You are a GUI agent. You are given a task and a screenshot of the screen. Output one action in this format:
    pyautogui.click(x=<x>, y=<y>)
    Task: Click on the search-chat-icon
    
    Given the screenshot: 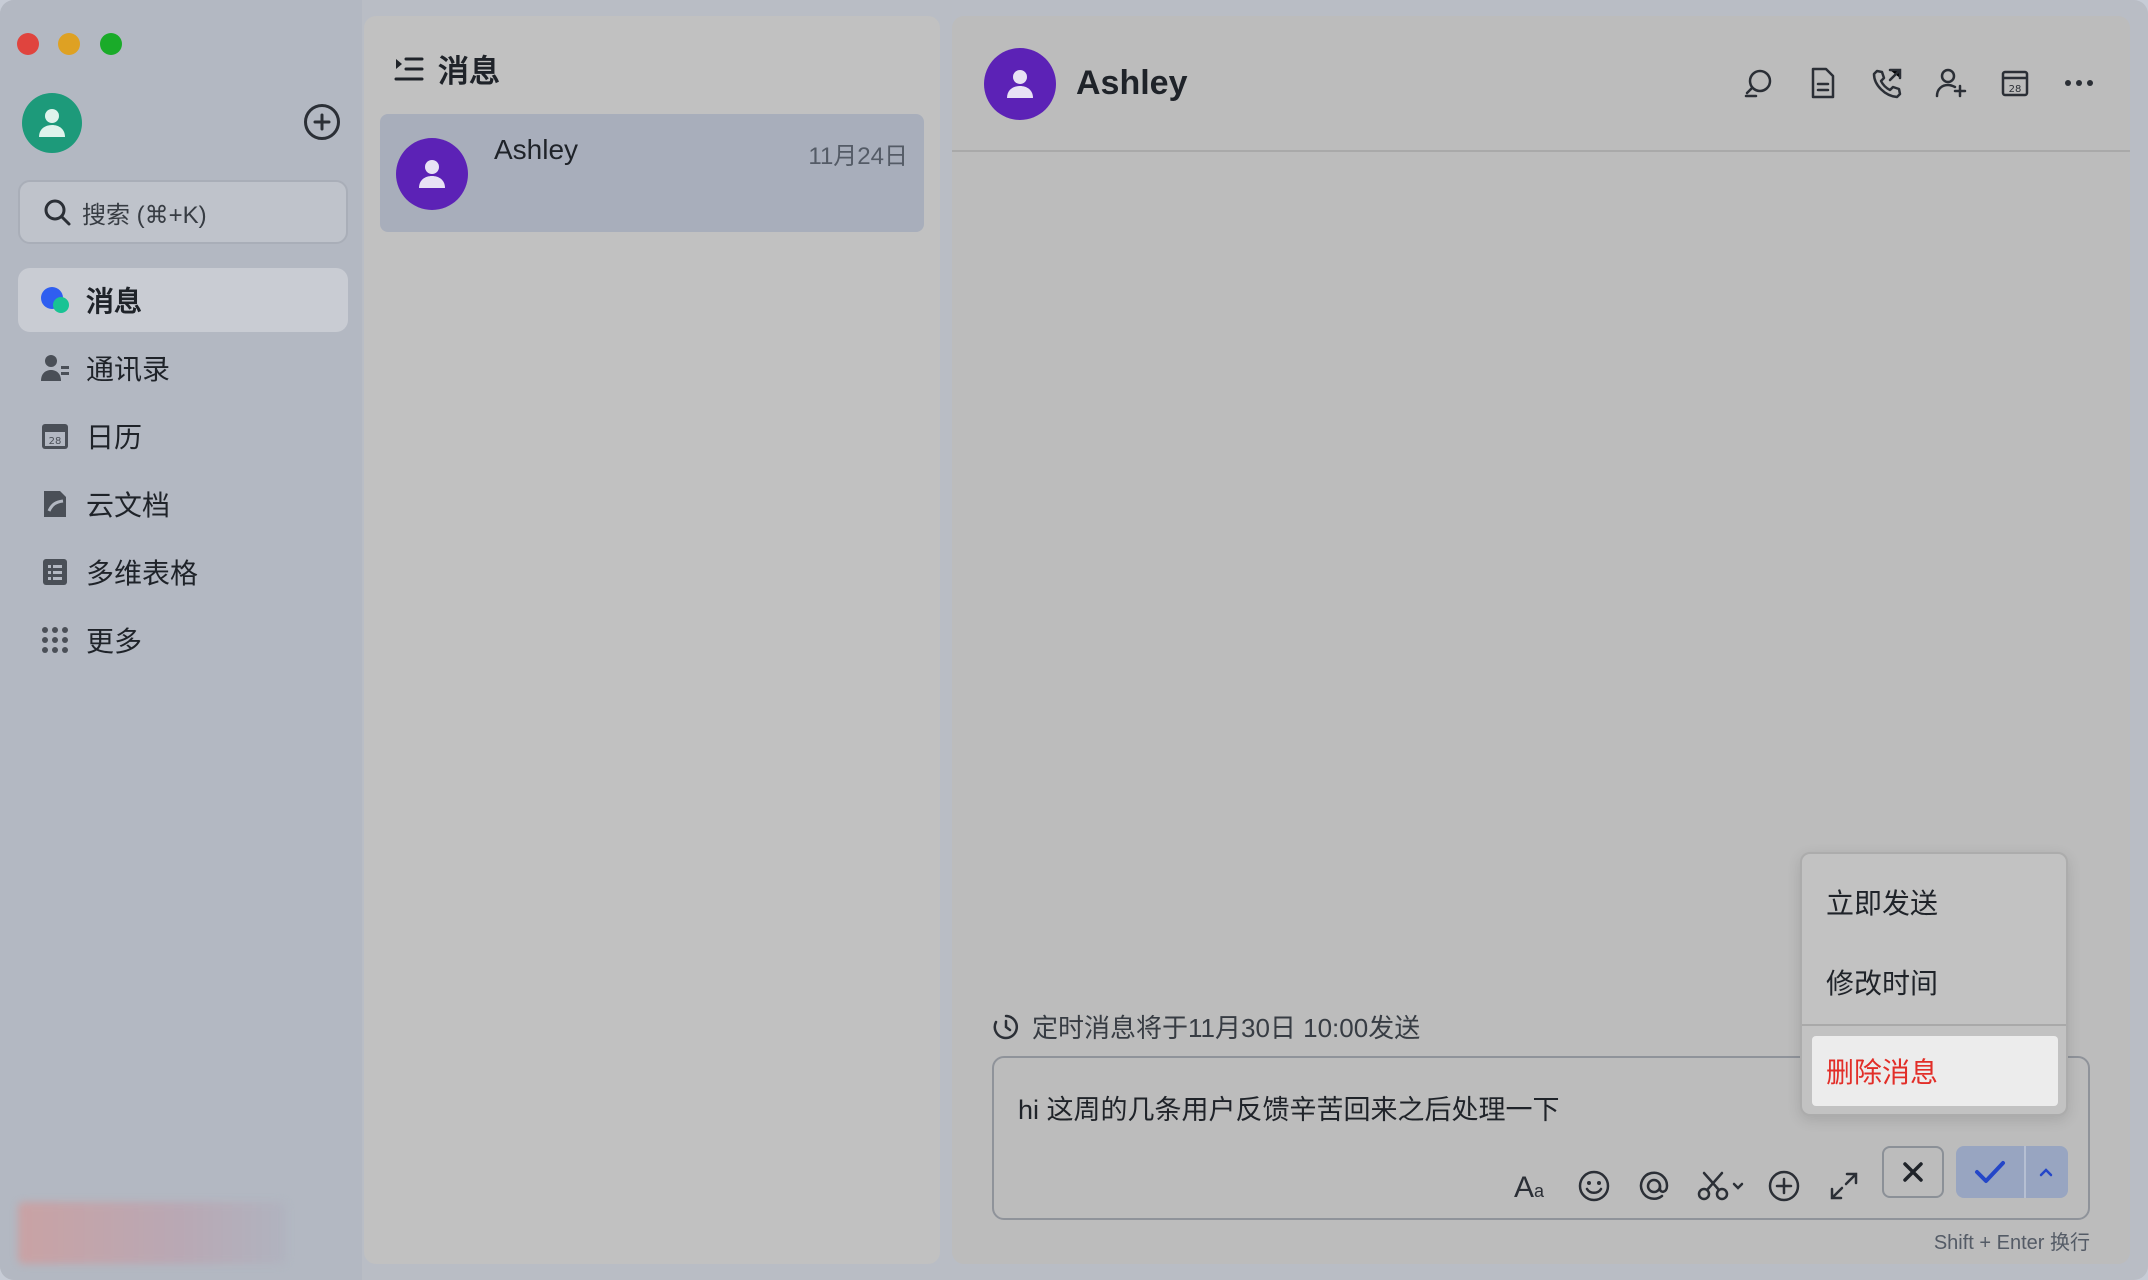 What is the action you would take?
    pyautogui.click(x=1758, y=83)
    